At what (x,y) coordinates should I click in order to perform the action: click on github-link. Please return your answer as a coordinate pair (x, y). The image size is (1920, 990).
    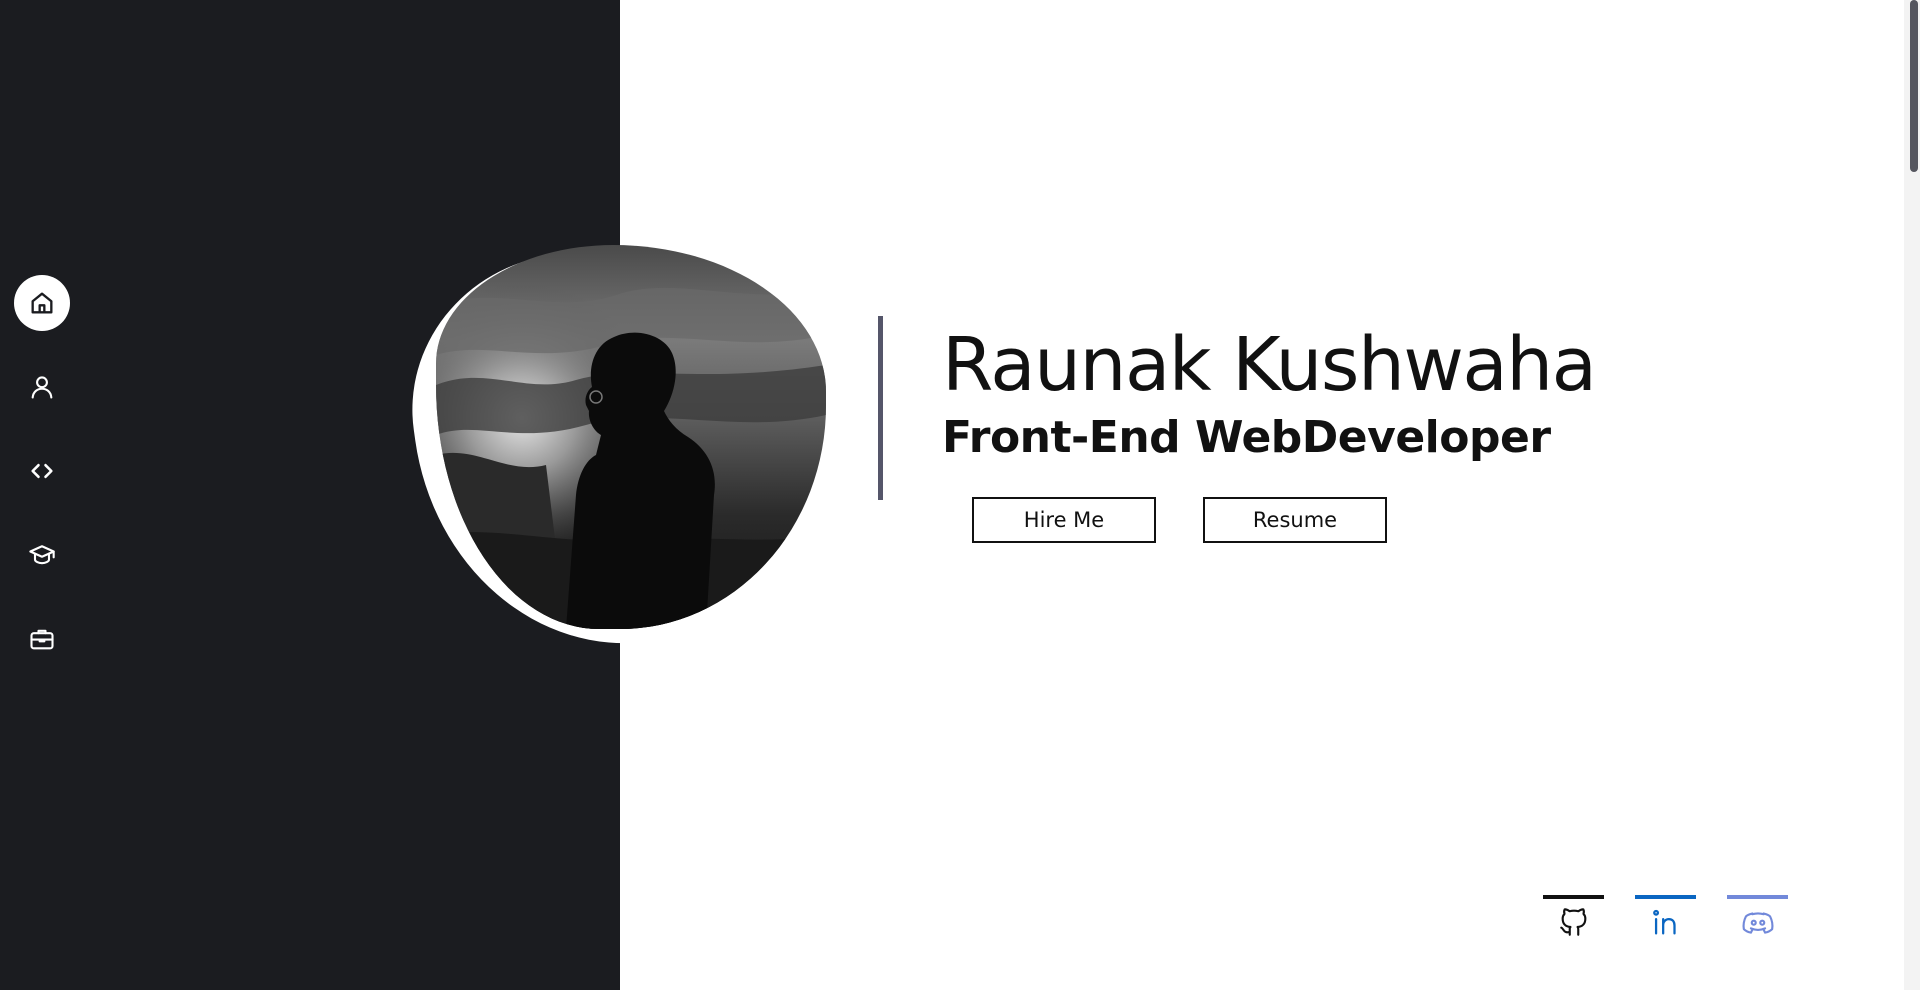
    Looking at the image, I should click on (1573, 915).